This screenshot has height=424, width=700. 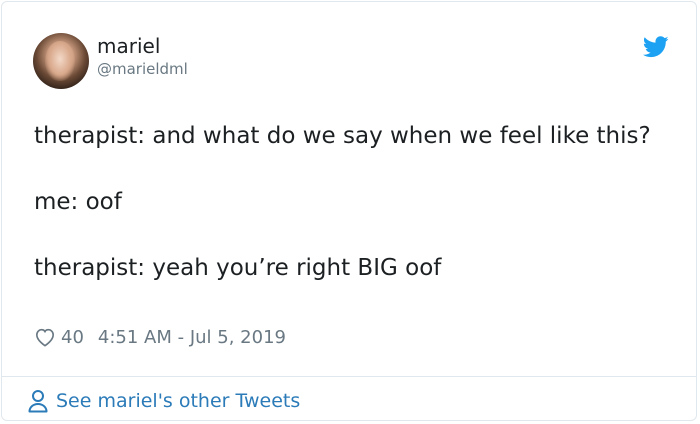 I want to click on tweet-timestamp: 4:51 AM - Jul 5, 2019, so click(x=192, y=337).